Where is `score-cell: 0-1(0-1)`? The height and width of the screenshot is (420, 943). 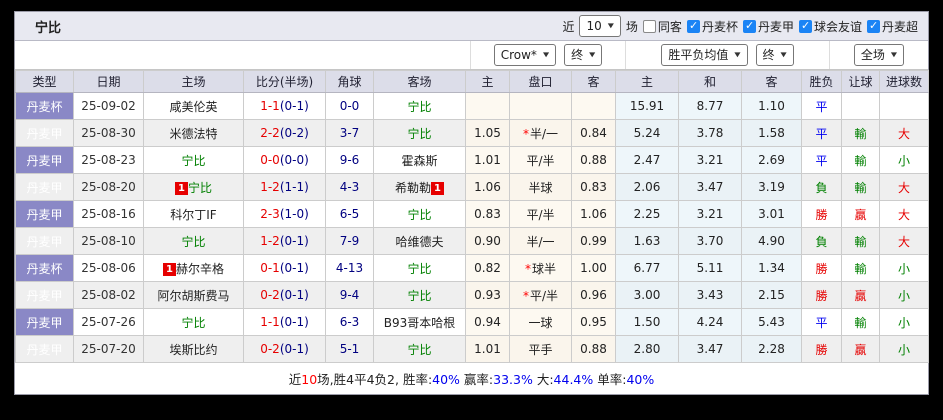 score-cell: 0-1(0-1) is located at coordinates (284, 268).